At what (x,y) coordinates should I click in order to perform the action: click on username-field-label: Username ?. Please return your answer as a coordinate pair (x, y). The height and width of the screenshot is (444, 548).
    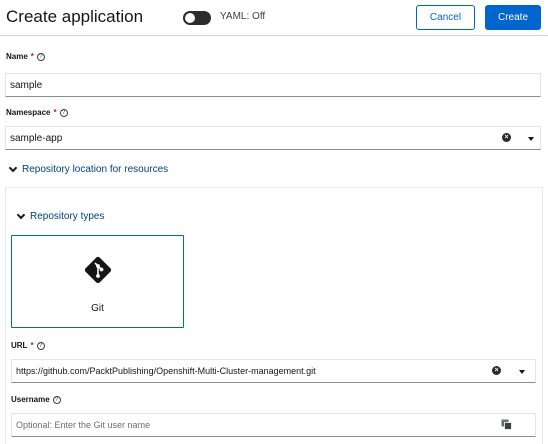
    Looking at the image, I should click on (36, 399).